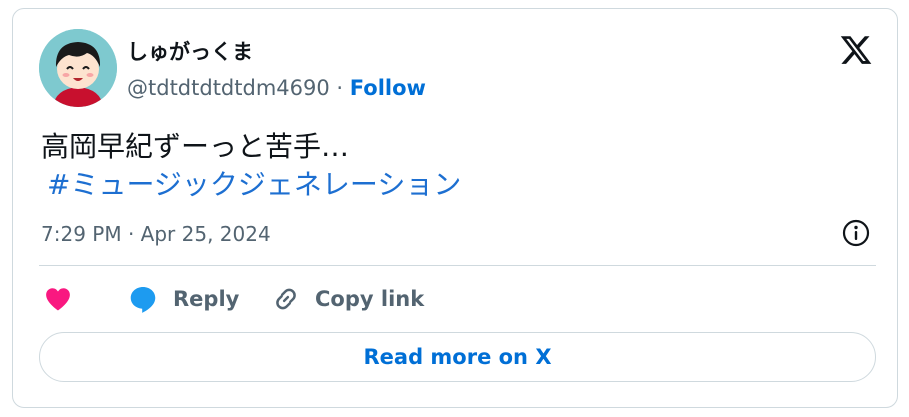  Describe the element at coordinates (286, 299) in the screenshot. I see `link-icon` at that location.